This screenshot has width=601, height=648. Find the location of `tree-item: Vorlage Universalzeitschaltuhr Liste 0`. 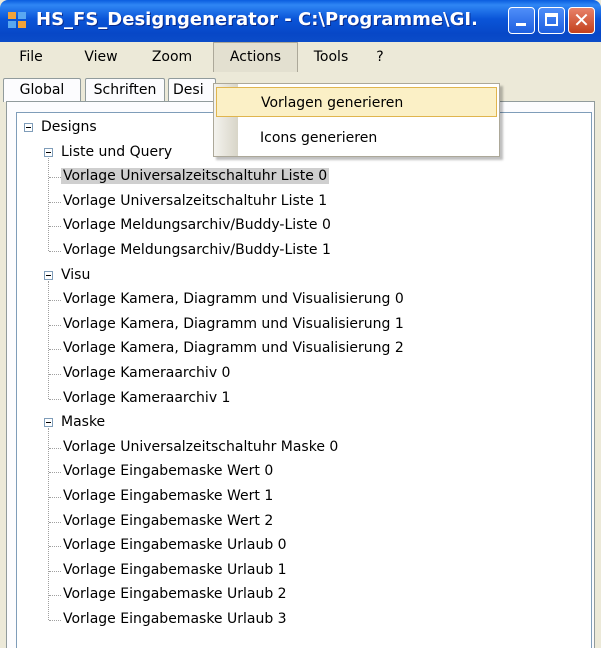

tree-item: Vorlage Universalzeitschaltuhr Liste 0 is located at coordinates (195, 176).